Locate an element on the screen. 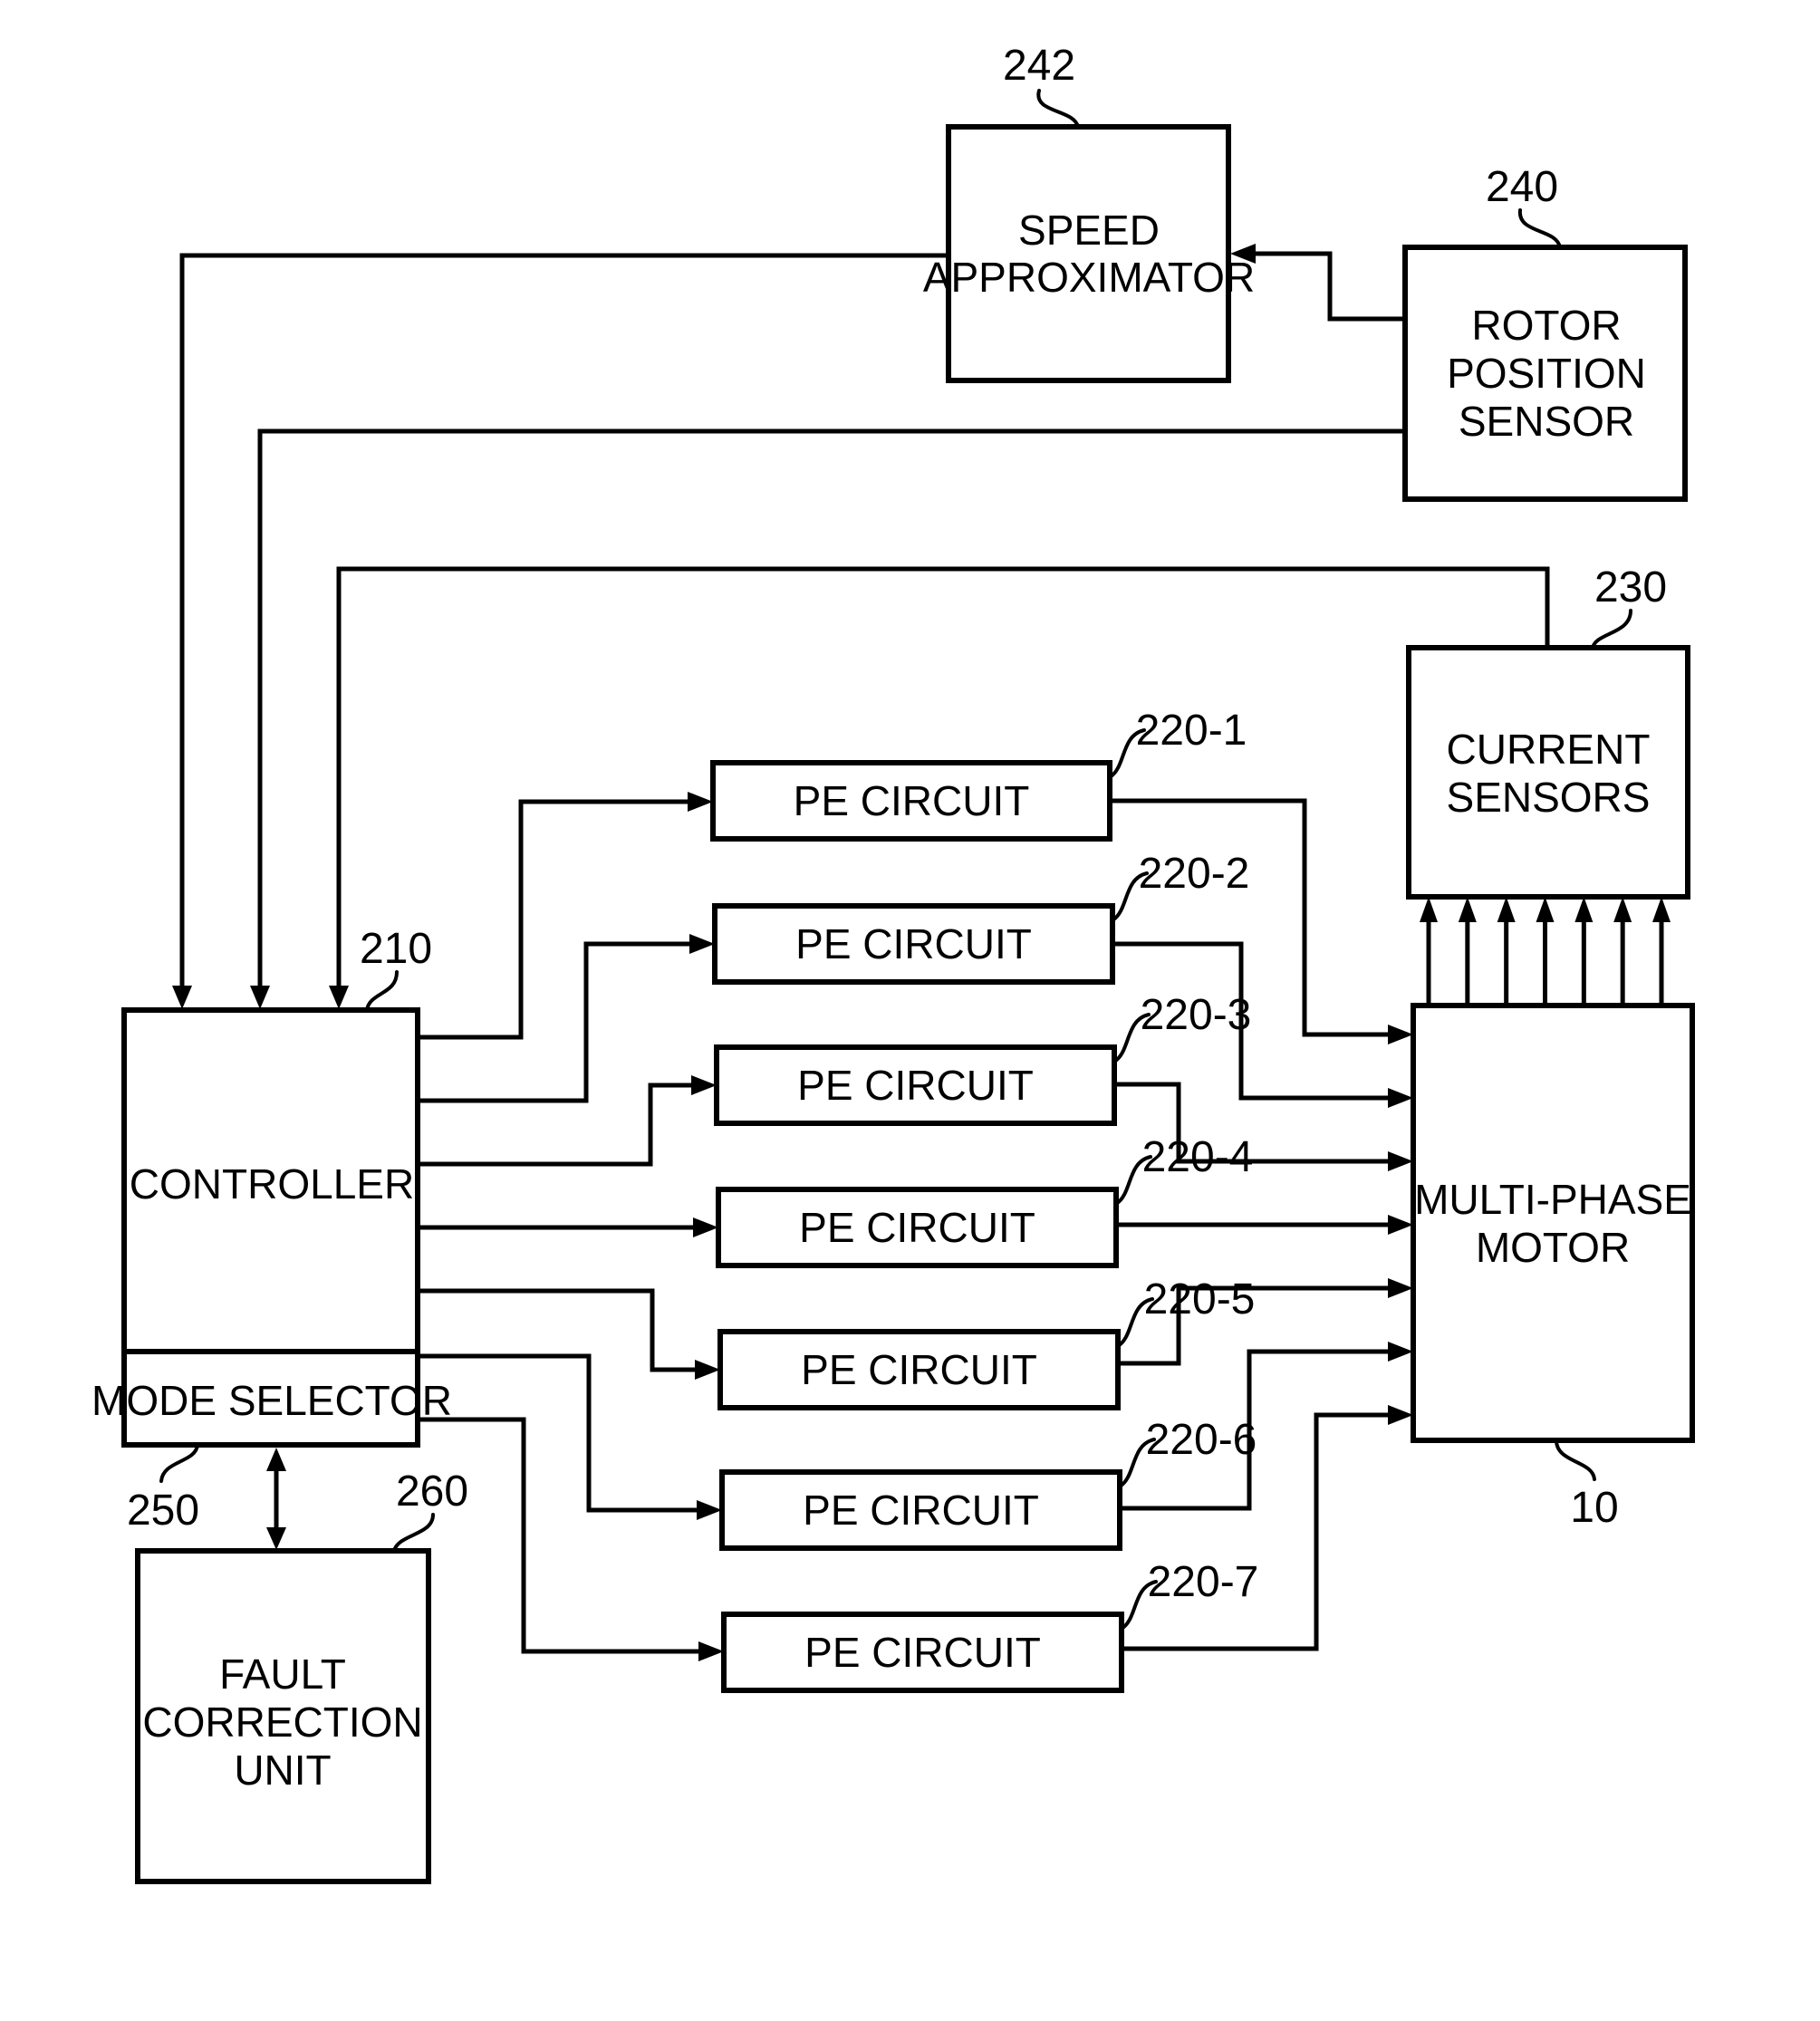 The height and width of the screenshot is (2021, 1820). ref-label-242: 242 is located at coordinates (1039, 66).